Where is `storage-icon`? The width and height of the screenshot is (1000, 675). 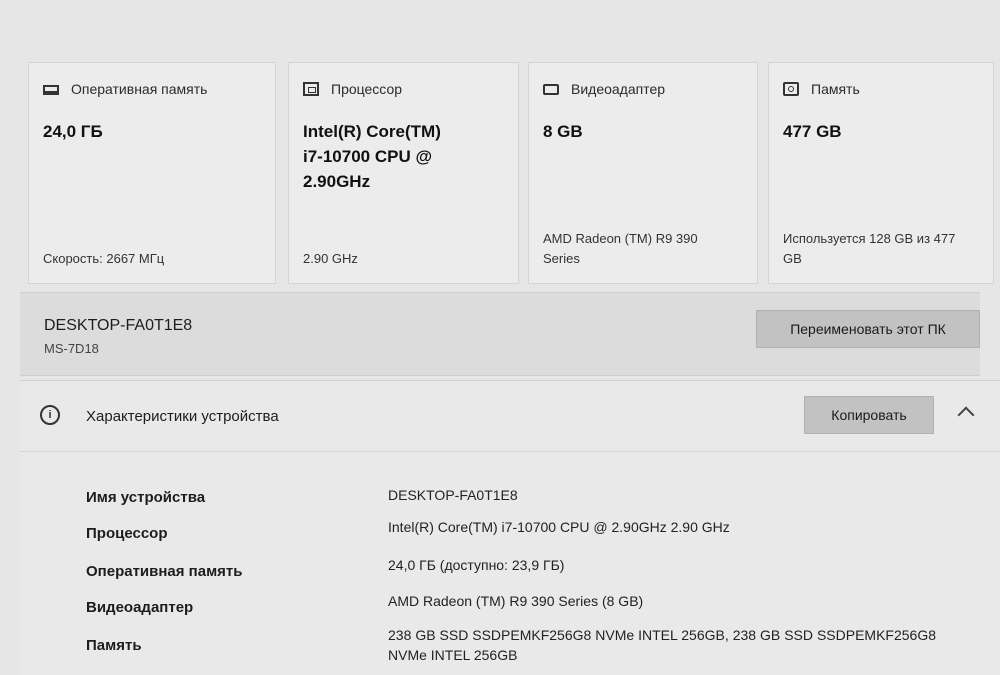
storage-icon is located at coordinates (791, 89).